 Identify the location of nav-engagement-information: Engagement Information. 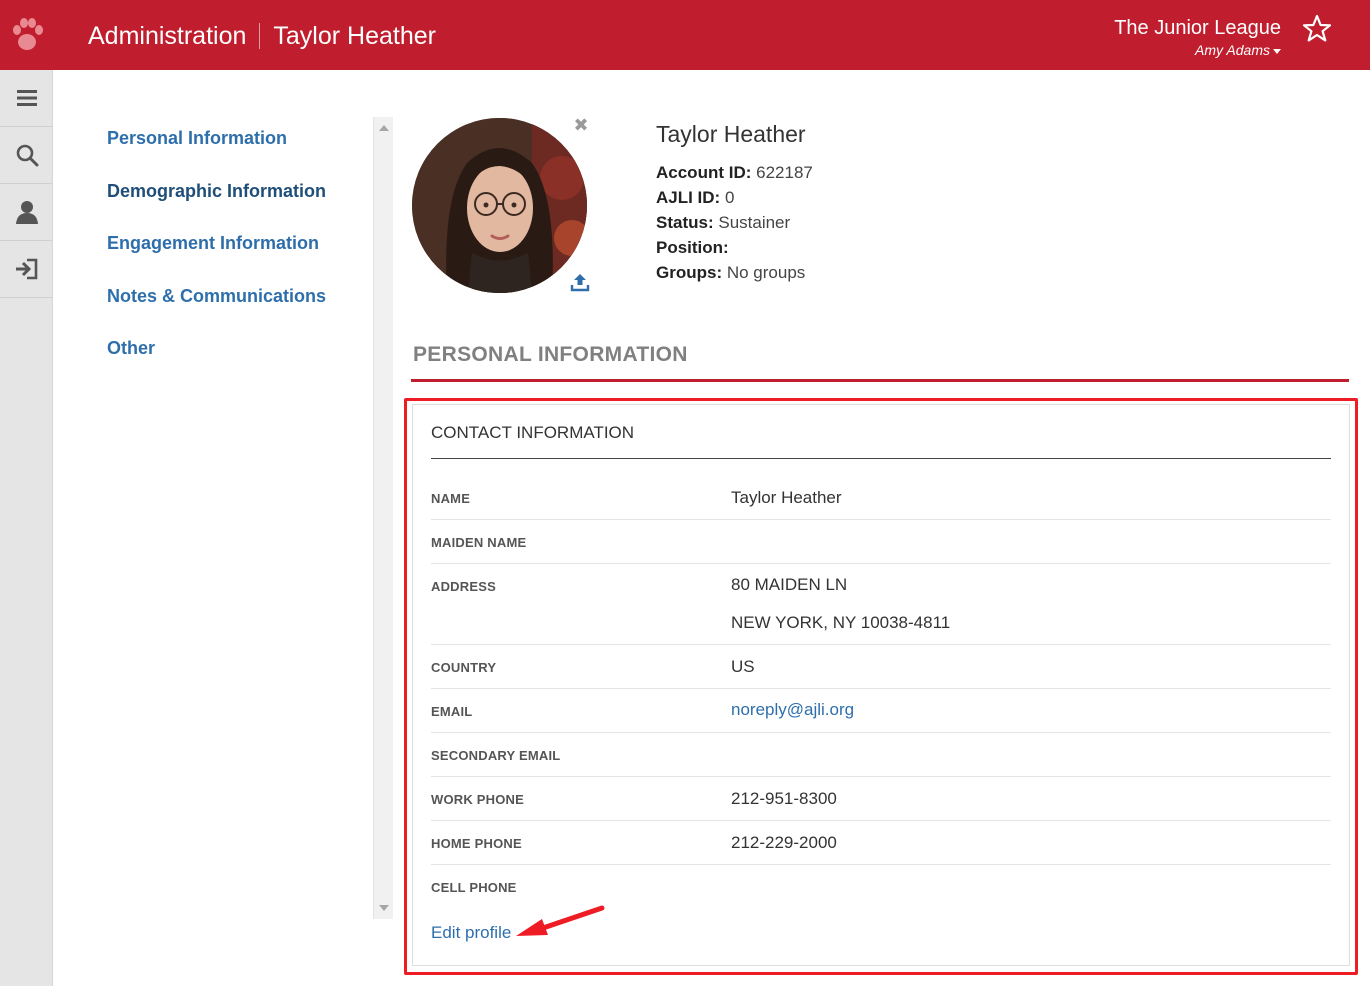
(216, 259).